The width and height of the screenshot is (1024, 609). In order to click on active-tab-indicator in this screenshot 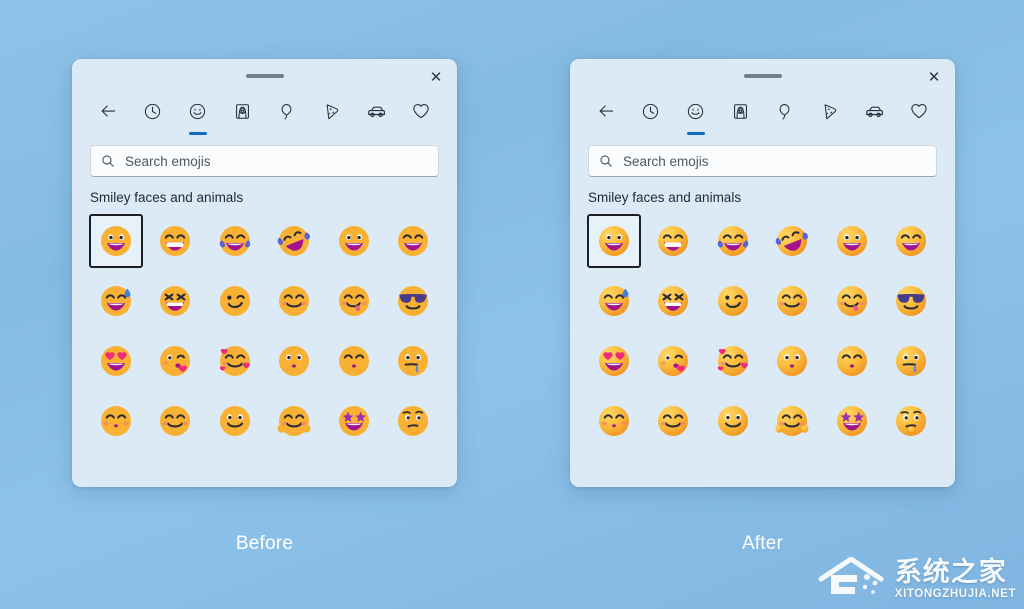, I will do `click(695, 133)`.